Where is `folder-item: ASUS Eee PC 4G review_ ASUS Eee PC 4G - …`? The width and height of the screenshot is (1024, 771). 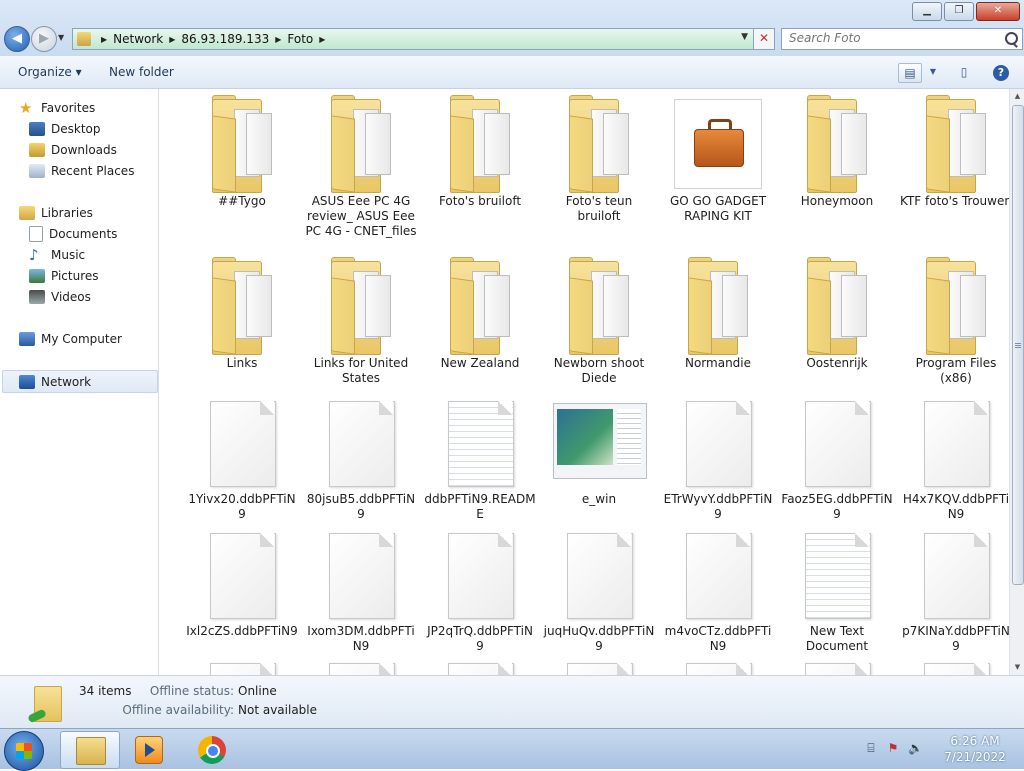 folder-item: ASUS Eee PC 4G review_ ASUS Eee PC 4G - … is located at coordinates (361, 167).